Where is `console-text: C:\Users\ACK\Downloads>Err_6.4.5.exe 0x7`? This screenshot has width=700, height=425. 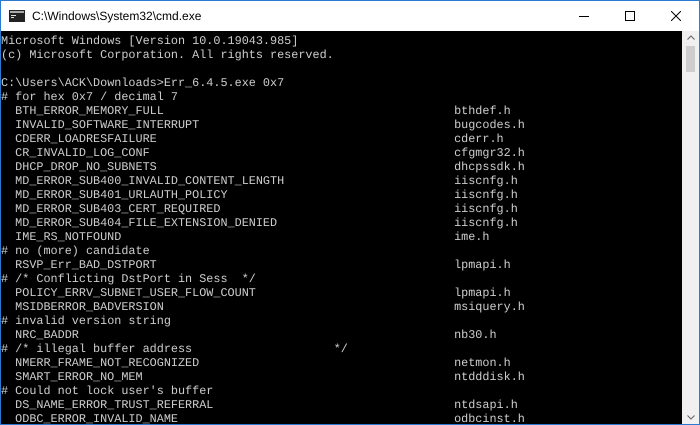 console-text: C:\Users\ACK\Downloads>Err_6.4.5.exe 0x7 is located at coordinates (142, 83).